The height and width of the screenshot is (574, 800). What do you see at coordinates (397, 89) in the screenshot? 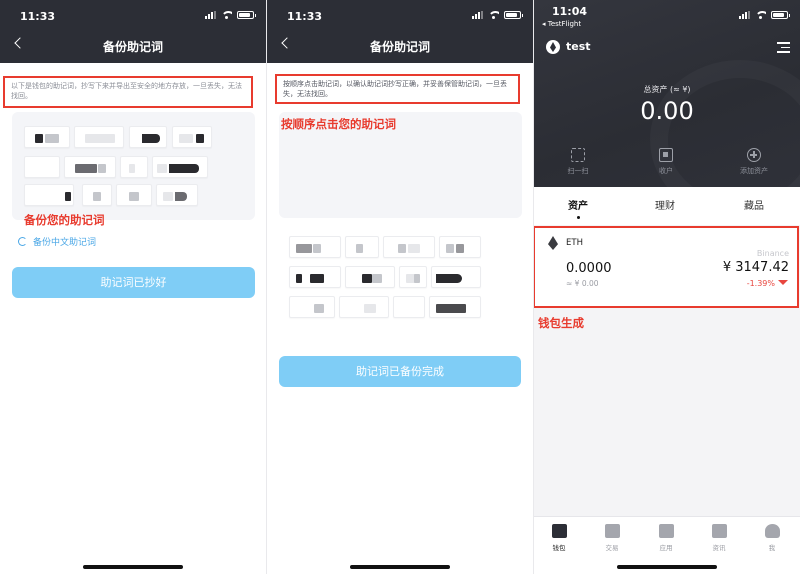
I see `confirm-notice: 按顺序点击助记词，以确认助记词抄写正确，并妥善保管助记词，一旦丢失，无法找回。` at bounding box center [397, 89].